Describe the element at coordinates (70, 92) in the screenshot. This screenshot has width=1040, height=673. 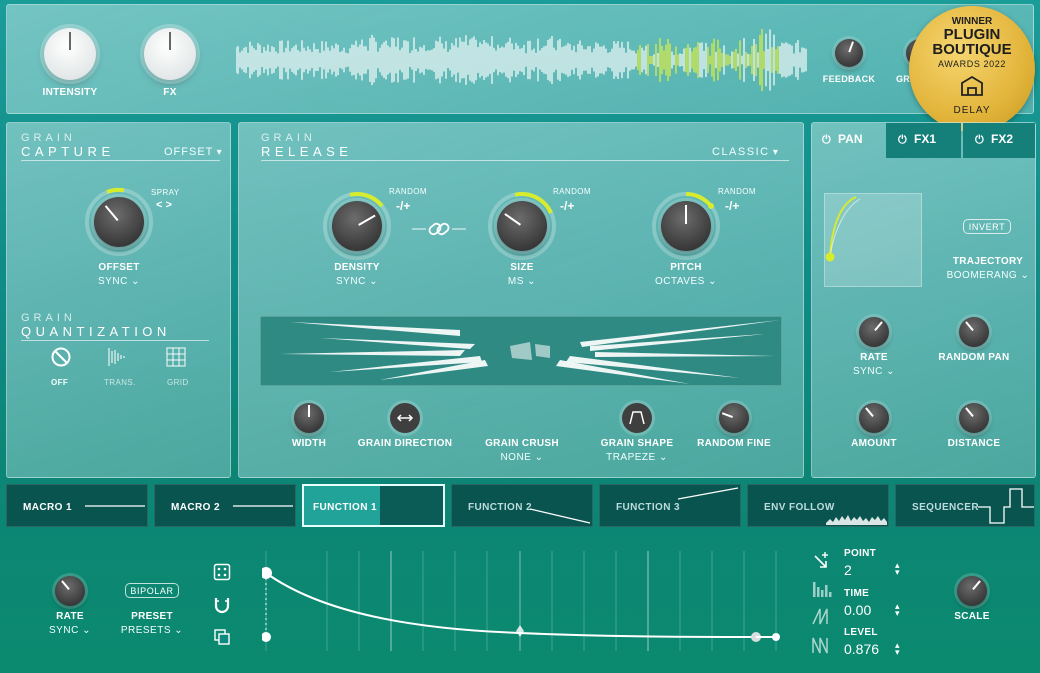
I see `intensity-label: INTENSITY` at that location.